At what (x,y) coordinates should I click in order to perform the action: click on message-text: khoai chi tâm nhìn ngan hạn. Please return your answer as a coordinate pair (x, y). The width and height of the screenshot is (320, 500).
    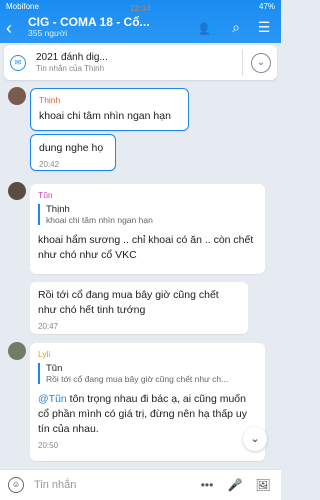
    Looking at the image, I should click on (105, 116).